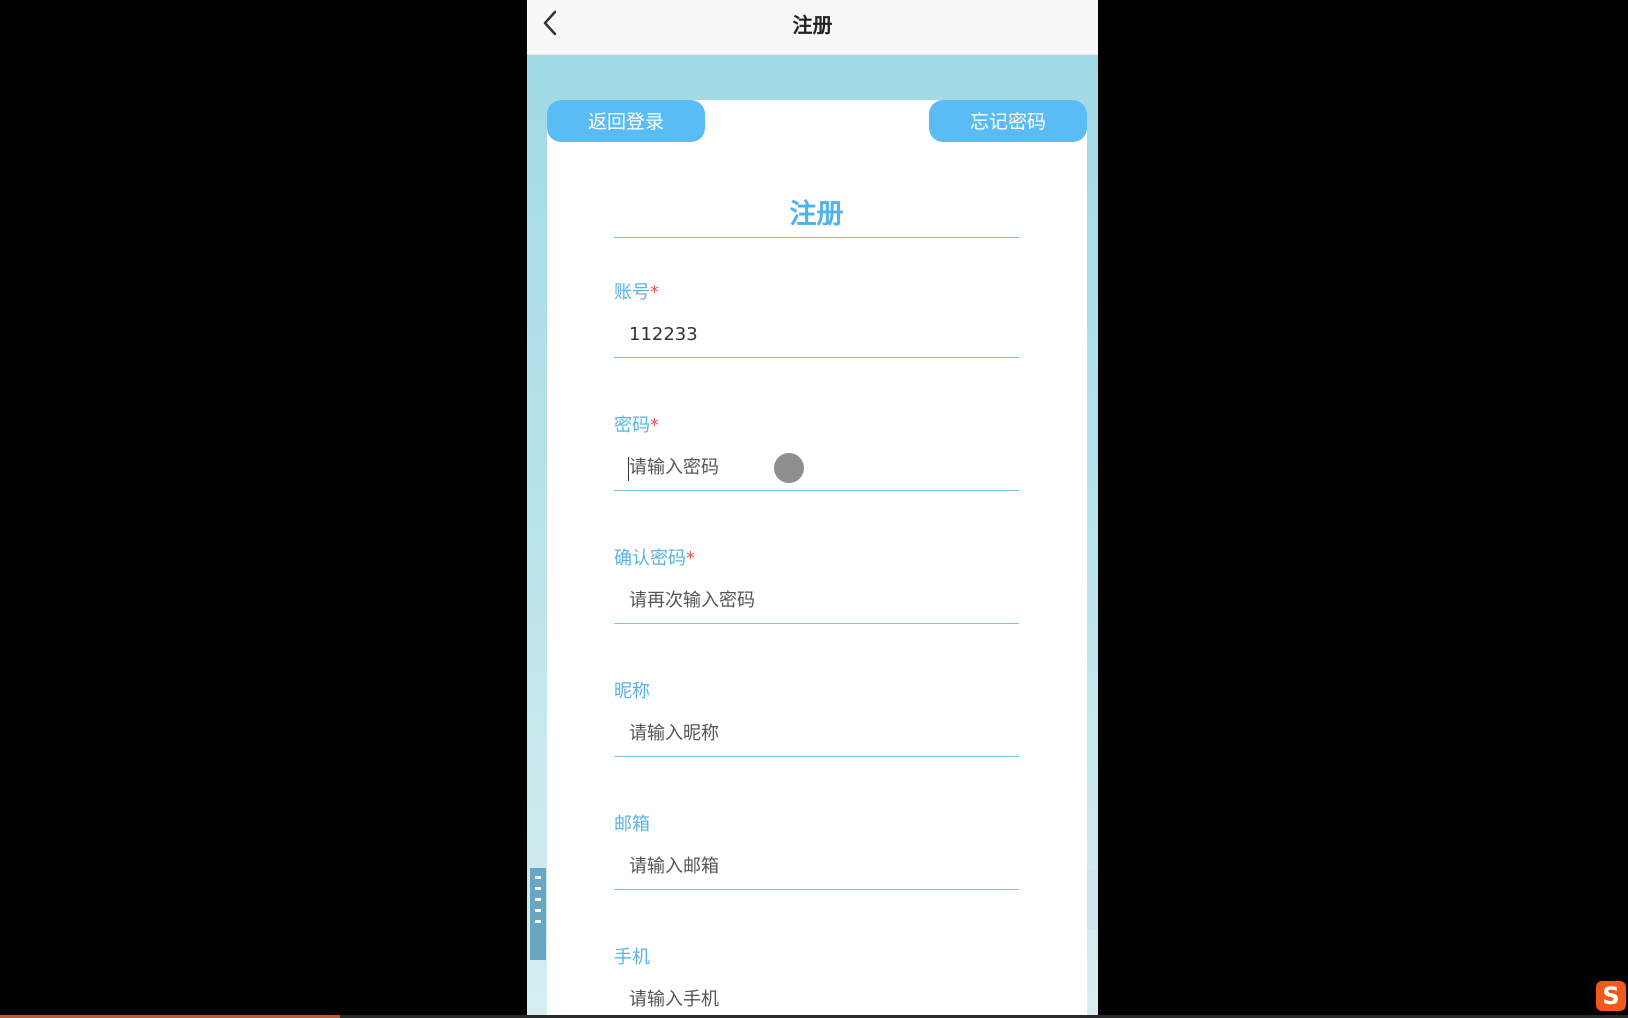  Describe the element at coordinates (632, 691) in the screenshot. I see `nickname-label: 昵称` at that location.